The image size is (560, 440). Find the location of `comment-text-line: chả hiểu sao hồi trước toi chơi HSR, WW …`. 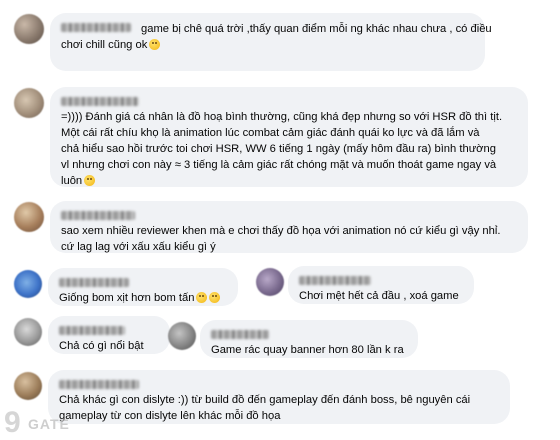

comment-text-line: chả hiểu sao hồi trước toi chơi HSR, WW … is located at coordinates (278, 149).